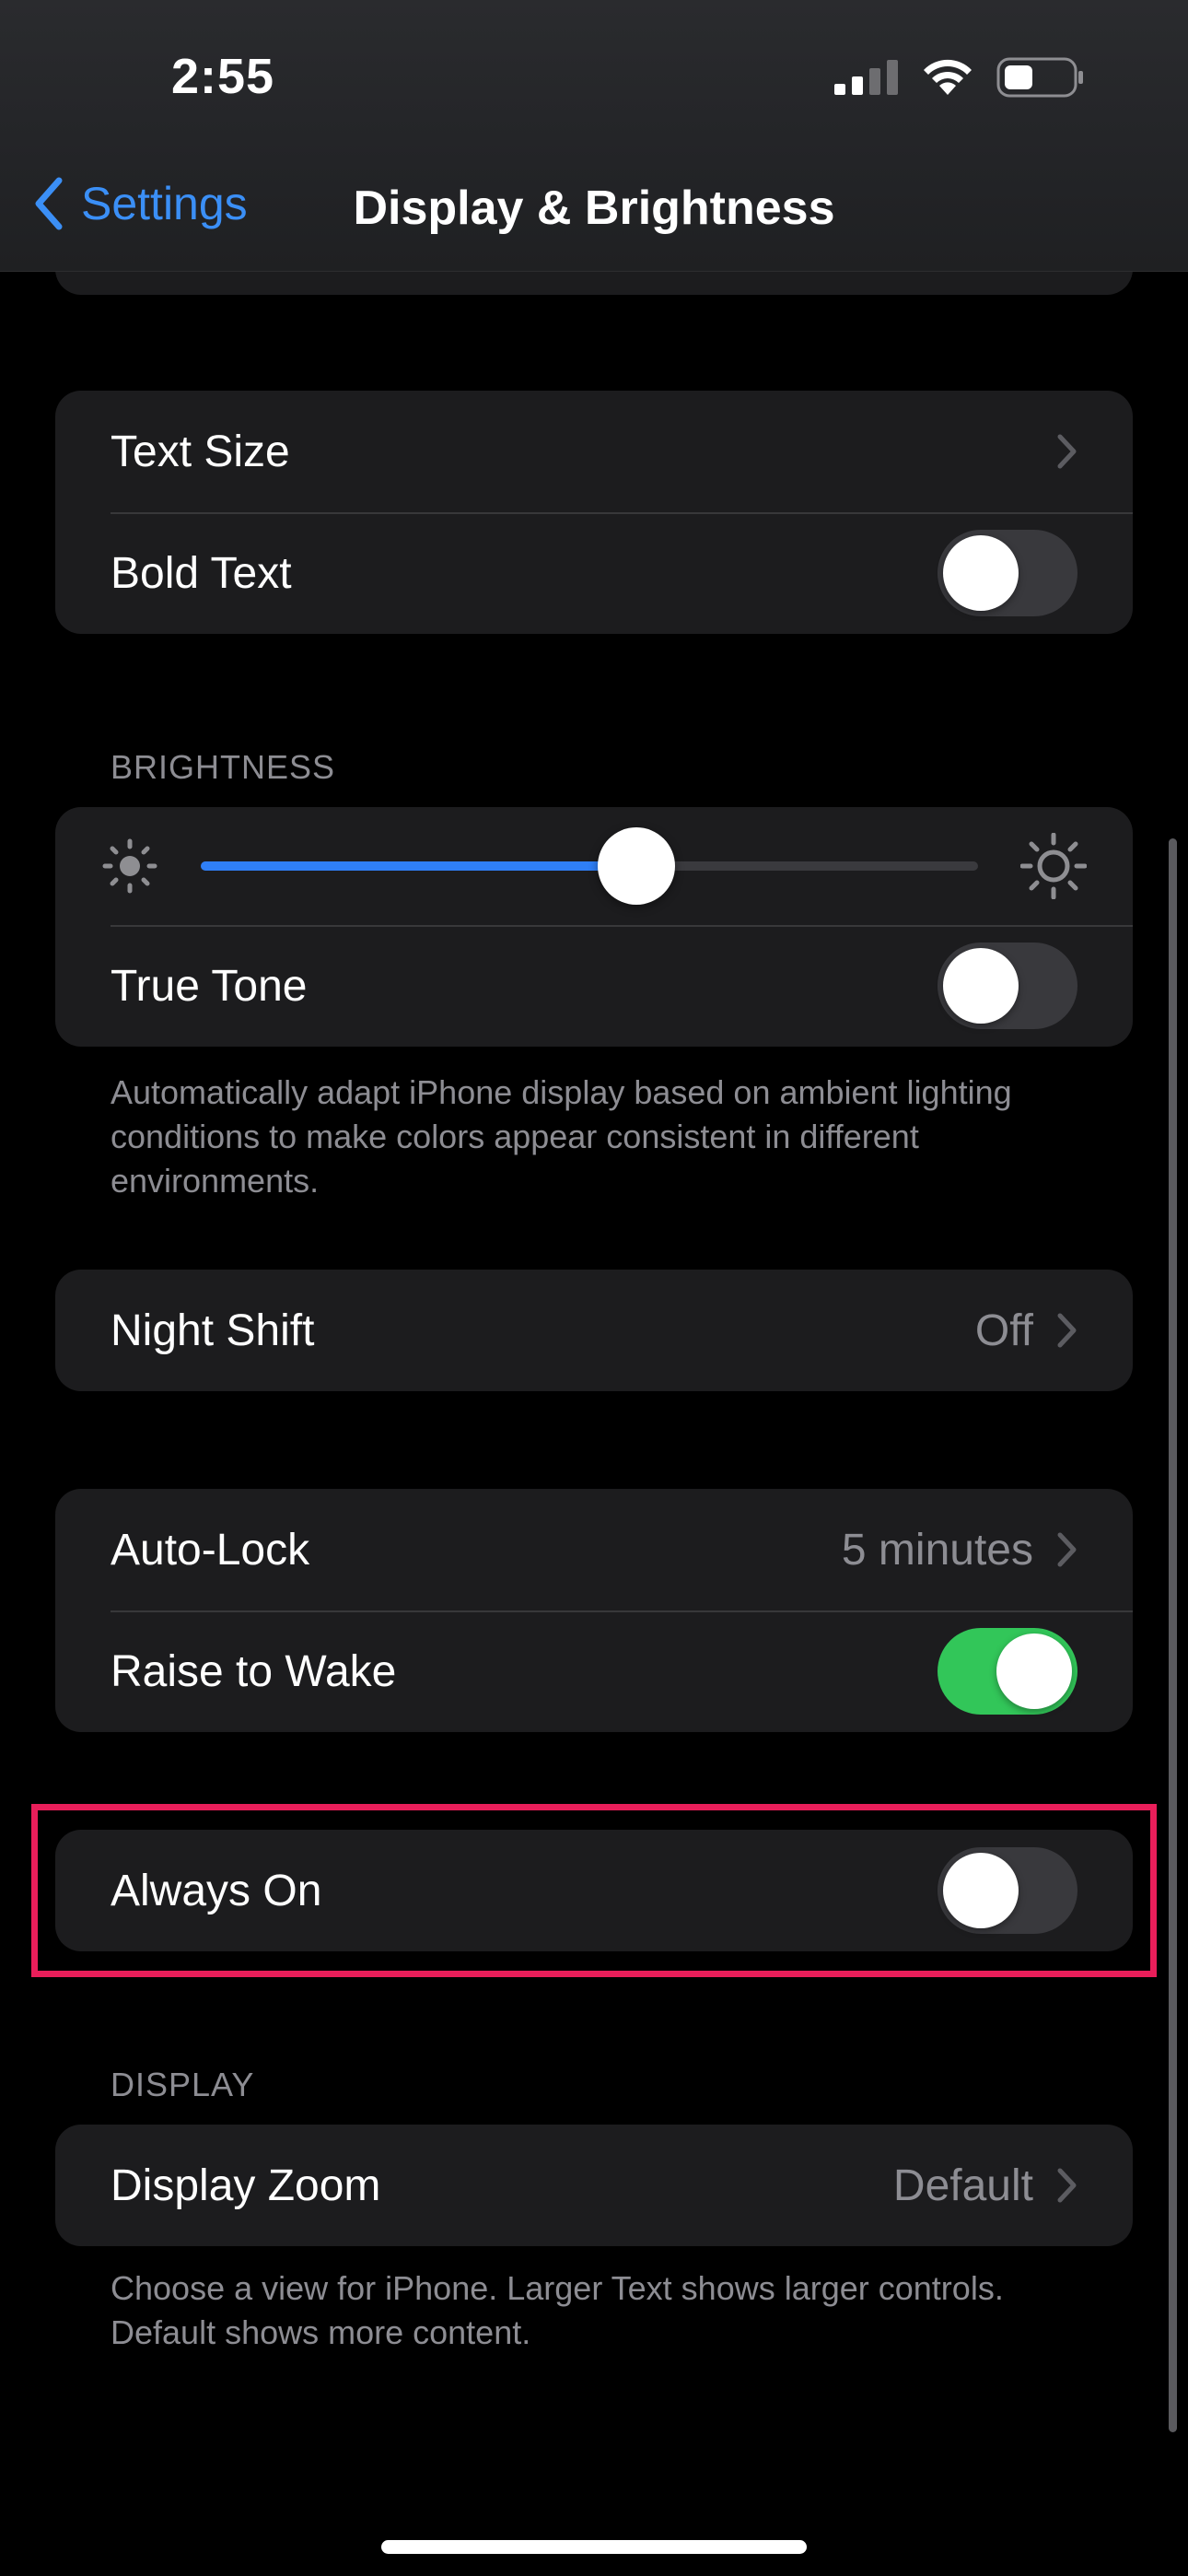 Image resolution: width=1188 pixels, height=2576 pixels. I want to click on night-shift-row: Night Shift Off, so click(594, 1330).